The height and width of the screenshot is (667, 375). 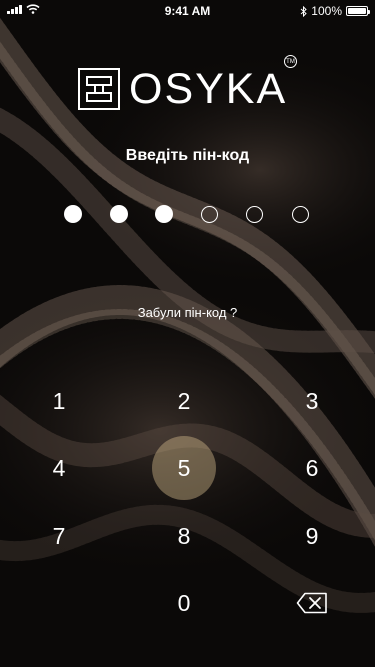 What do you see at coordinates (304, 11) in the screenshot?
I see `bluetooth-icon` at bounding box center [304, 11].